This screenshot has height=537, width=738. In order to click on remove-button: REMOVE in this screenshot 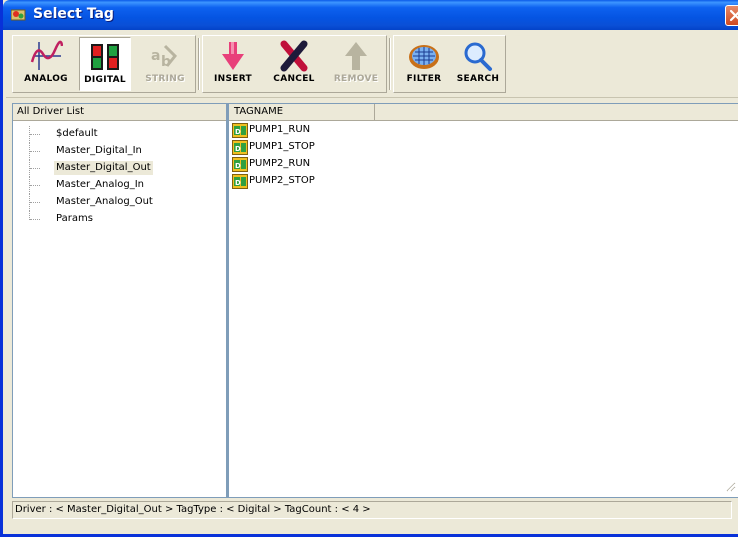, I will do `click(356, 64)`.